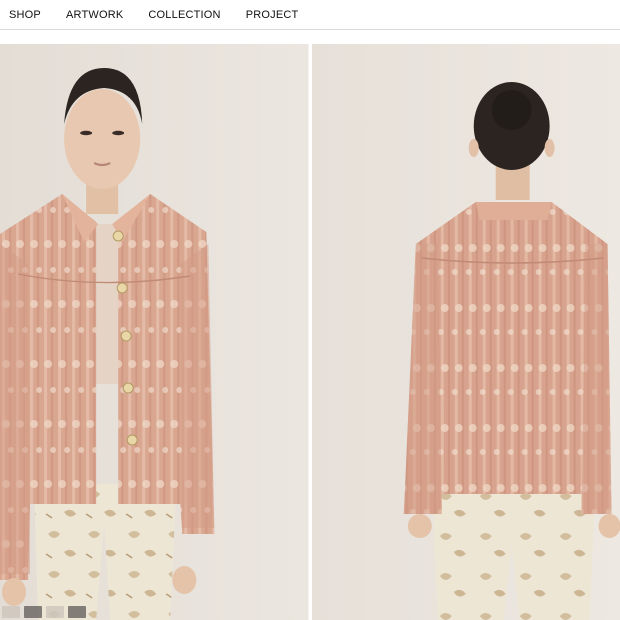 The image size is (620, 620). What do you see at coordinates (310, 15) in the screenshot?
I see `top-navigation: SHOP ARTWORK COLLECTION PROJECT` at bounding box center [310, 15].